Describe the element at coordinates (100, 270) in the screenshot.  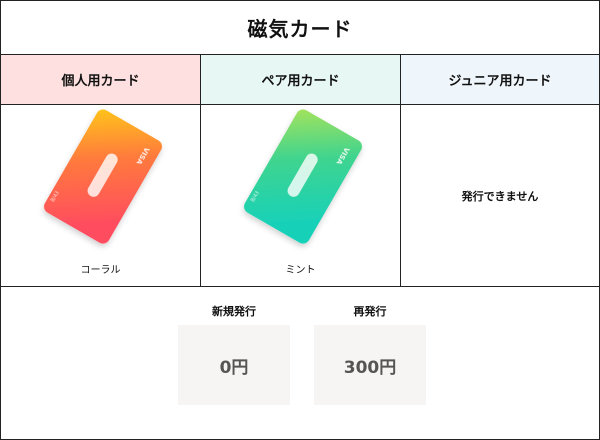
I see `coral-card-caption: コーラル` at that location.